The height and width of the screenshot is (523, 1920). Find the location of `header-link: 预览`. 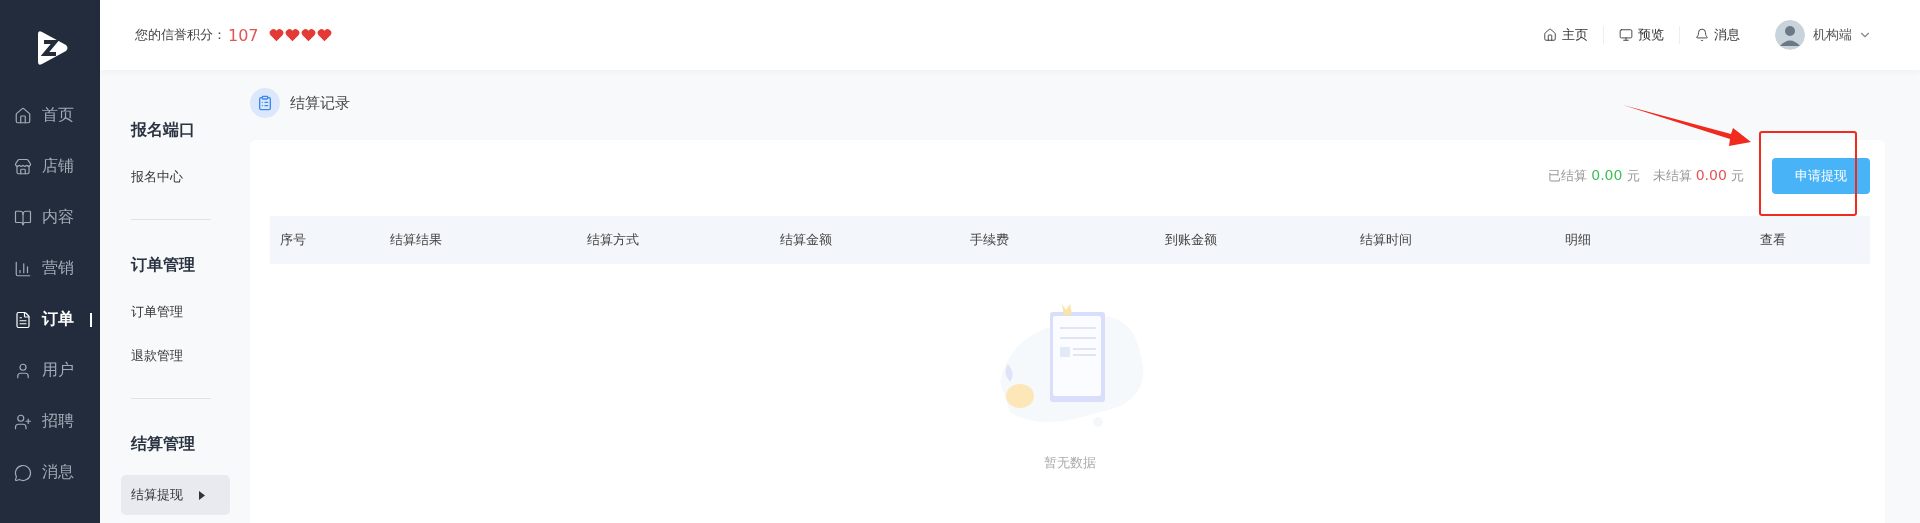

header-link: 预览 is located at coordinates (1641, 35).